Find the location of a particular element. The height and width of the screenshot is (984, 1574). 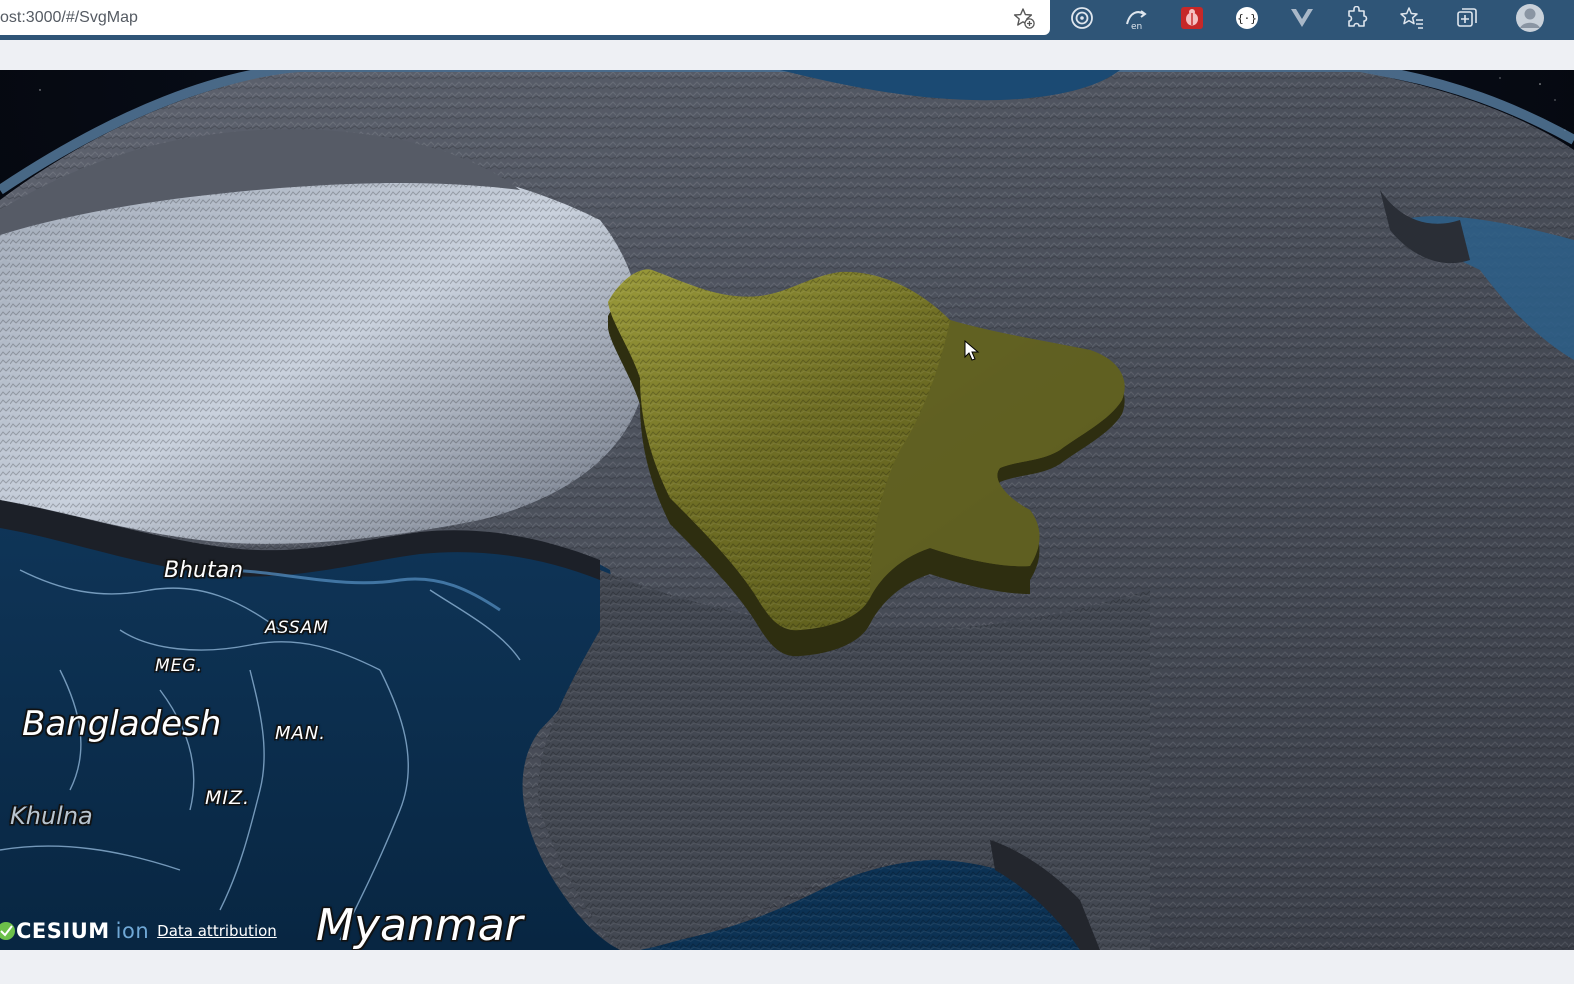

profile-button is located at coordinates (1530, 18).